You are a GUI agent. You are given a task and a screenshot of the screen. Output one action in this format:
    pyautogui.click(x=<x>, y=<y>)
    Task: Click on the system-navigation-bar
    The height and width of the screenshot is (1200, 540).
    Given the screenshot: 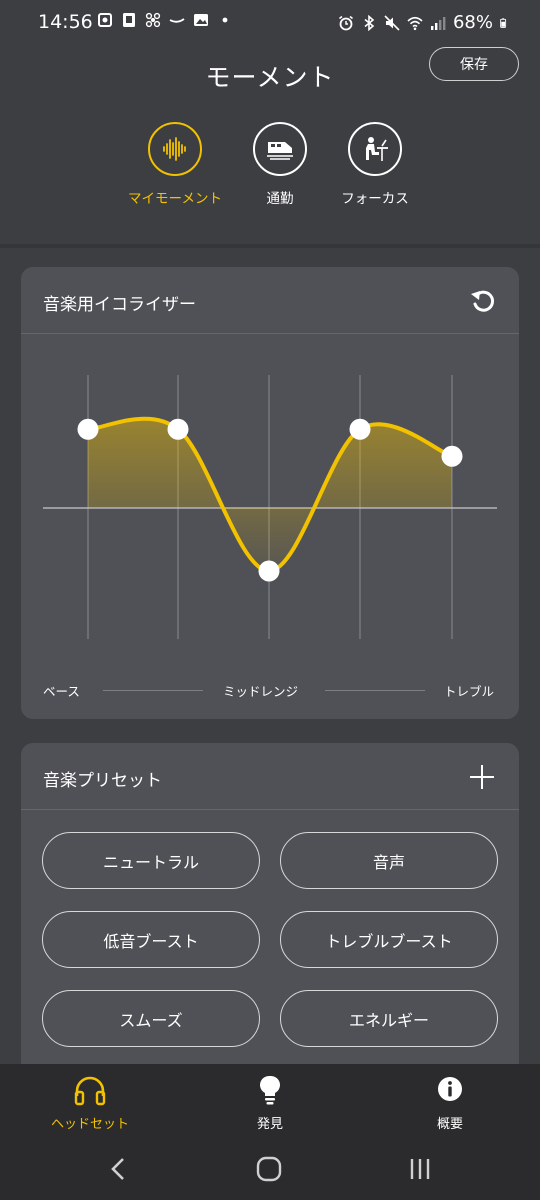 What is the action you would take?
    pyautogui.click(x=270, y=1169)
    